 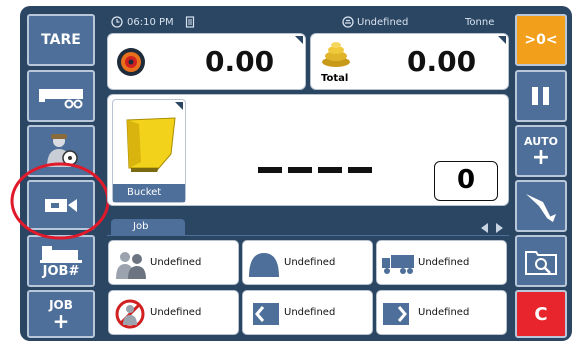 I want to click on memory-icon, so click(x=190, y=23).